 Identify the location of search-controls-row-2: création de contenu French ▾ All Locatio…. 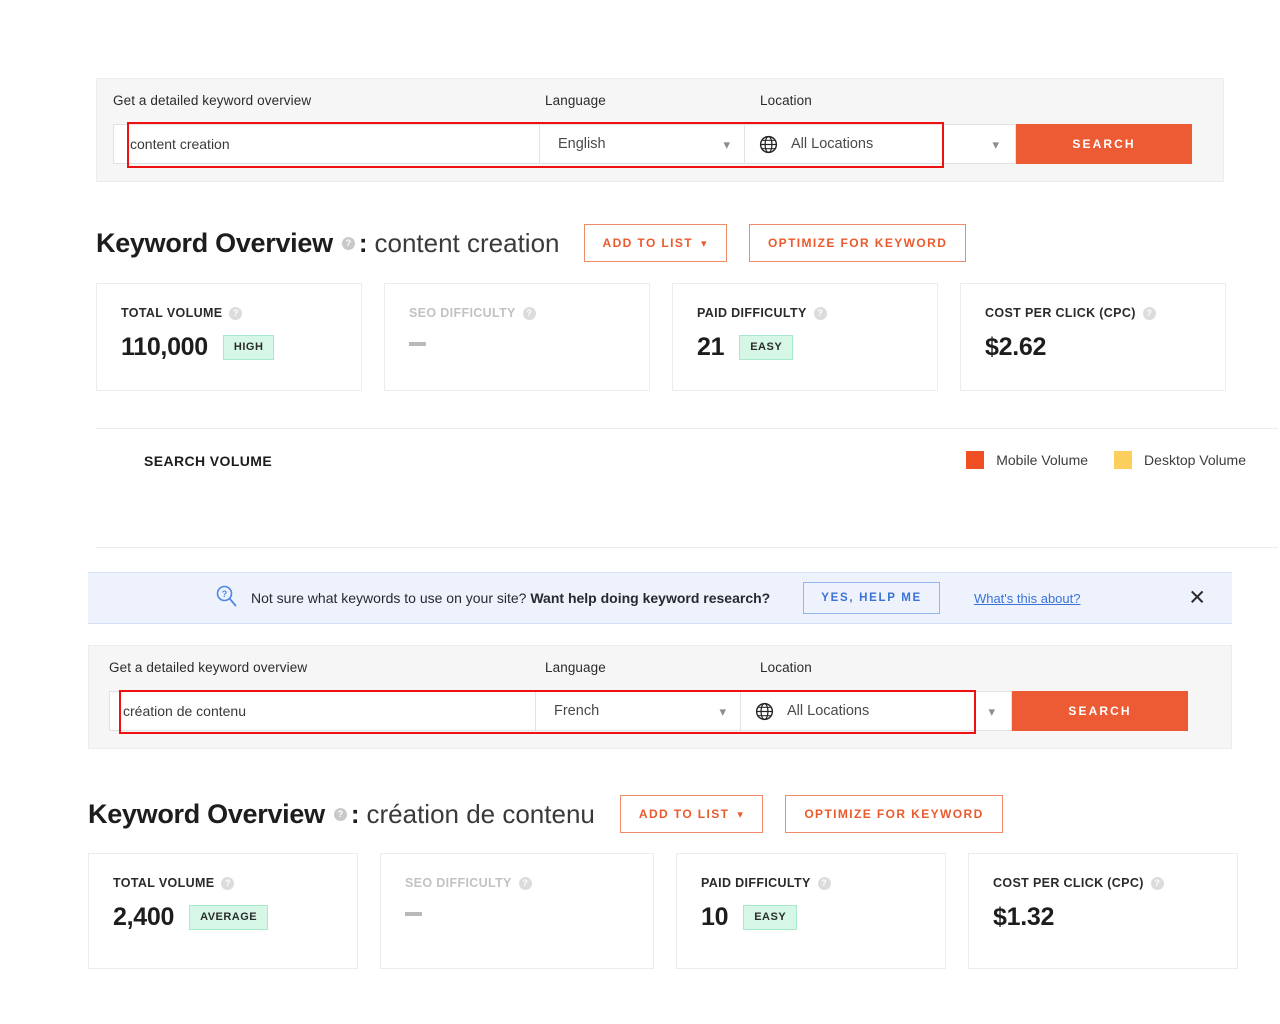
(648, 711).